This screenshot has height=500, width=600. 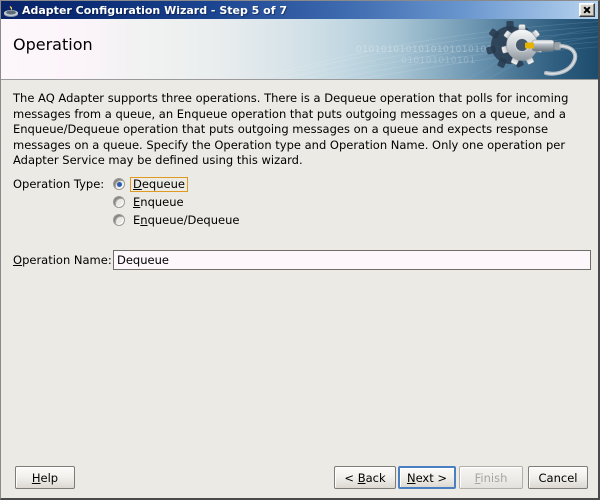 I want to click on operation-name-row: Operation Name:, so click(x=302, y=260).